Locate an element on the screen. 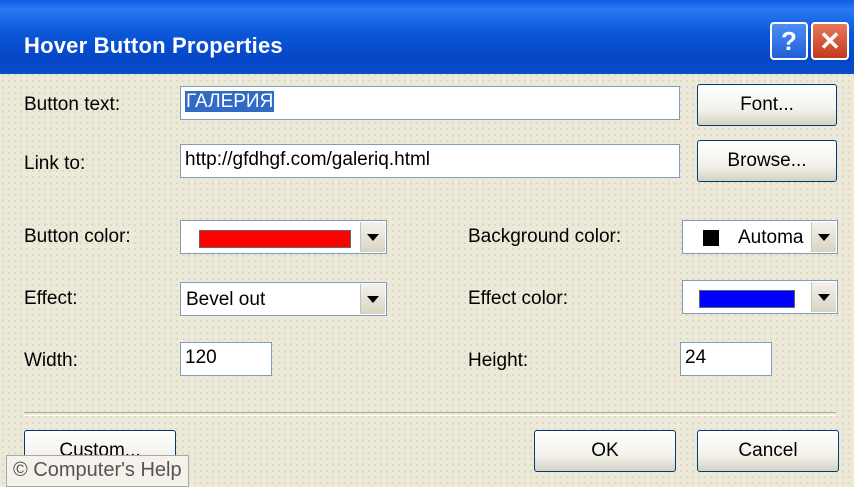 This screenshot has width=854, height=487. effect-select: Bevel out is located at coordinates (283, 299).